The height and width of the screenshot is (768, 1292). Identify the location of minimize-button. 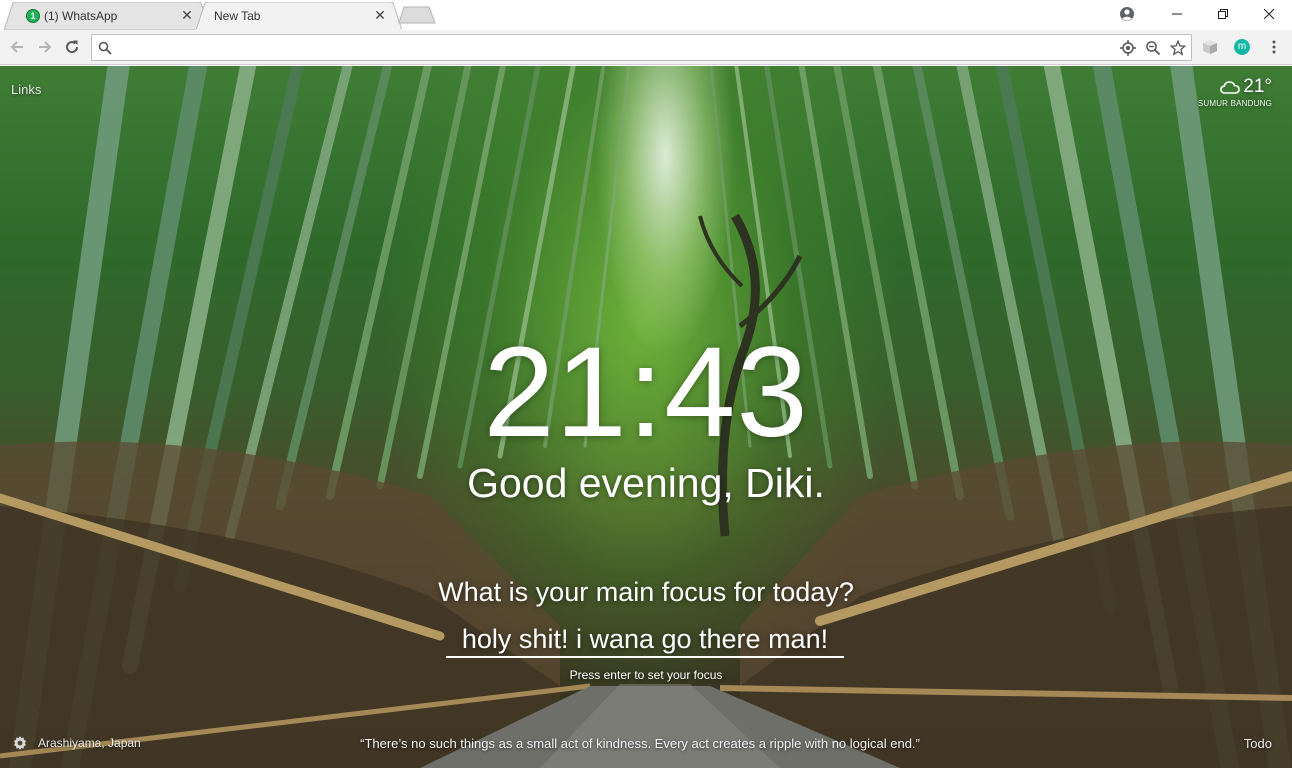
(1177, 14).